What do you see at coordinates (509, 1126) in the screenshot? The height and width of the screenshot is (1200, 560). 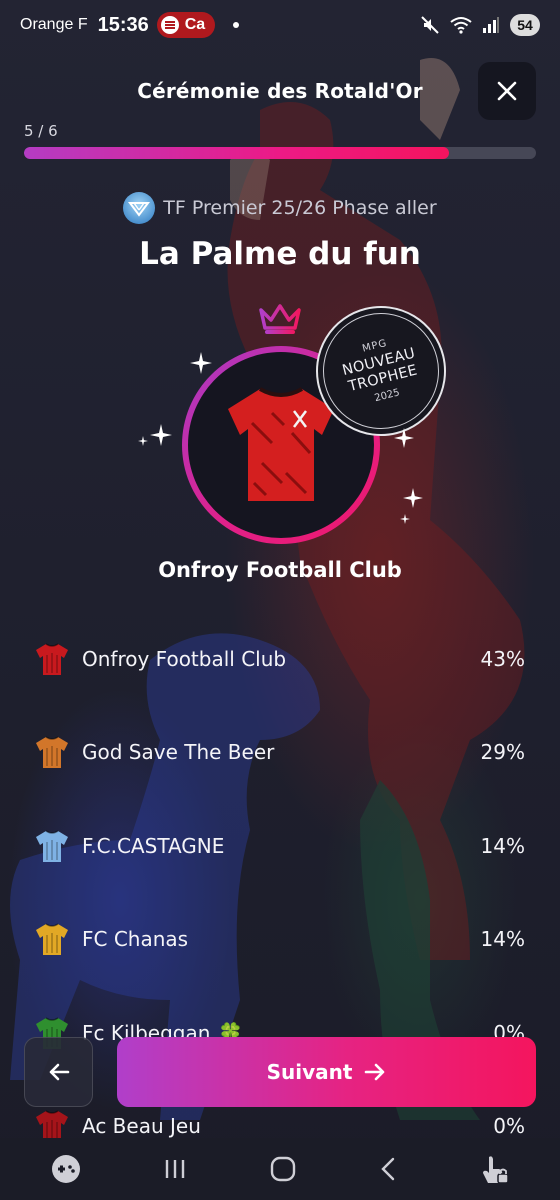 I see `vote-percentage: 0%` at bounding box center [509, 1126].